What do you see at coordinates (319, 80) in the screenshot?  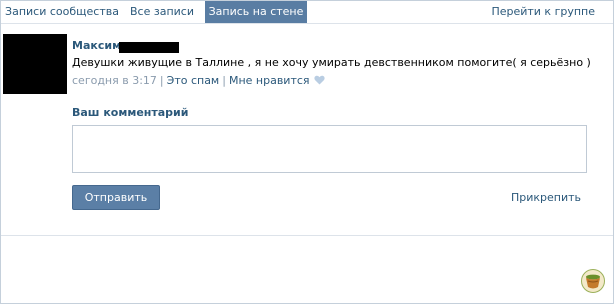 I see `heart-icon` at bounding box center [319, 80].